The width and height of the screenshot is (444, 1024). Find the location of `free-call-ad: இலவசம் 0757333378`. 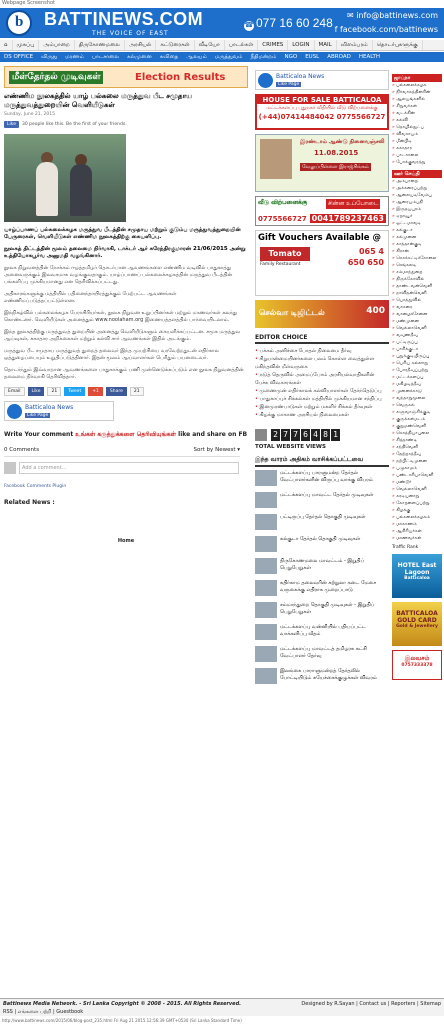

free-call-ad: இலவசம் 0757333378 is located at coordinates (417, 665).